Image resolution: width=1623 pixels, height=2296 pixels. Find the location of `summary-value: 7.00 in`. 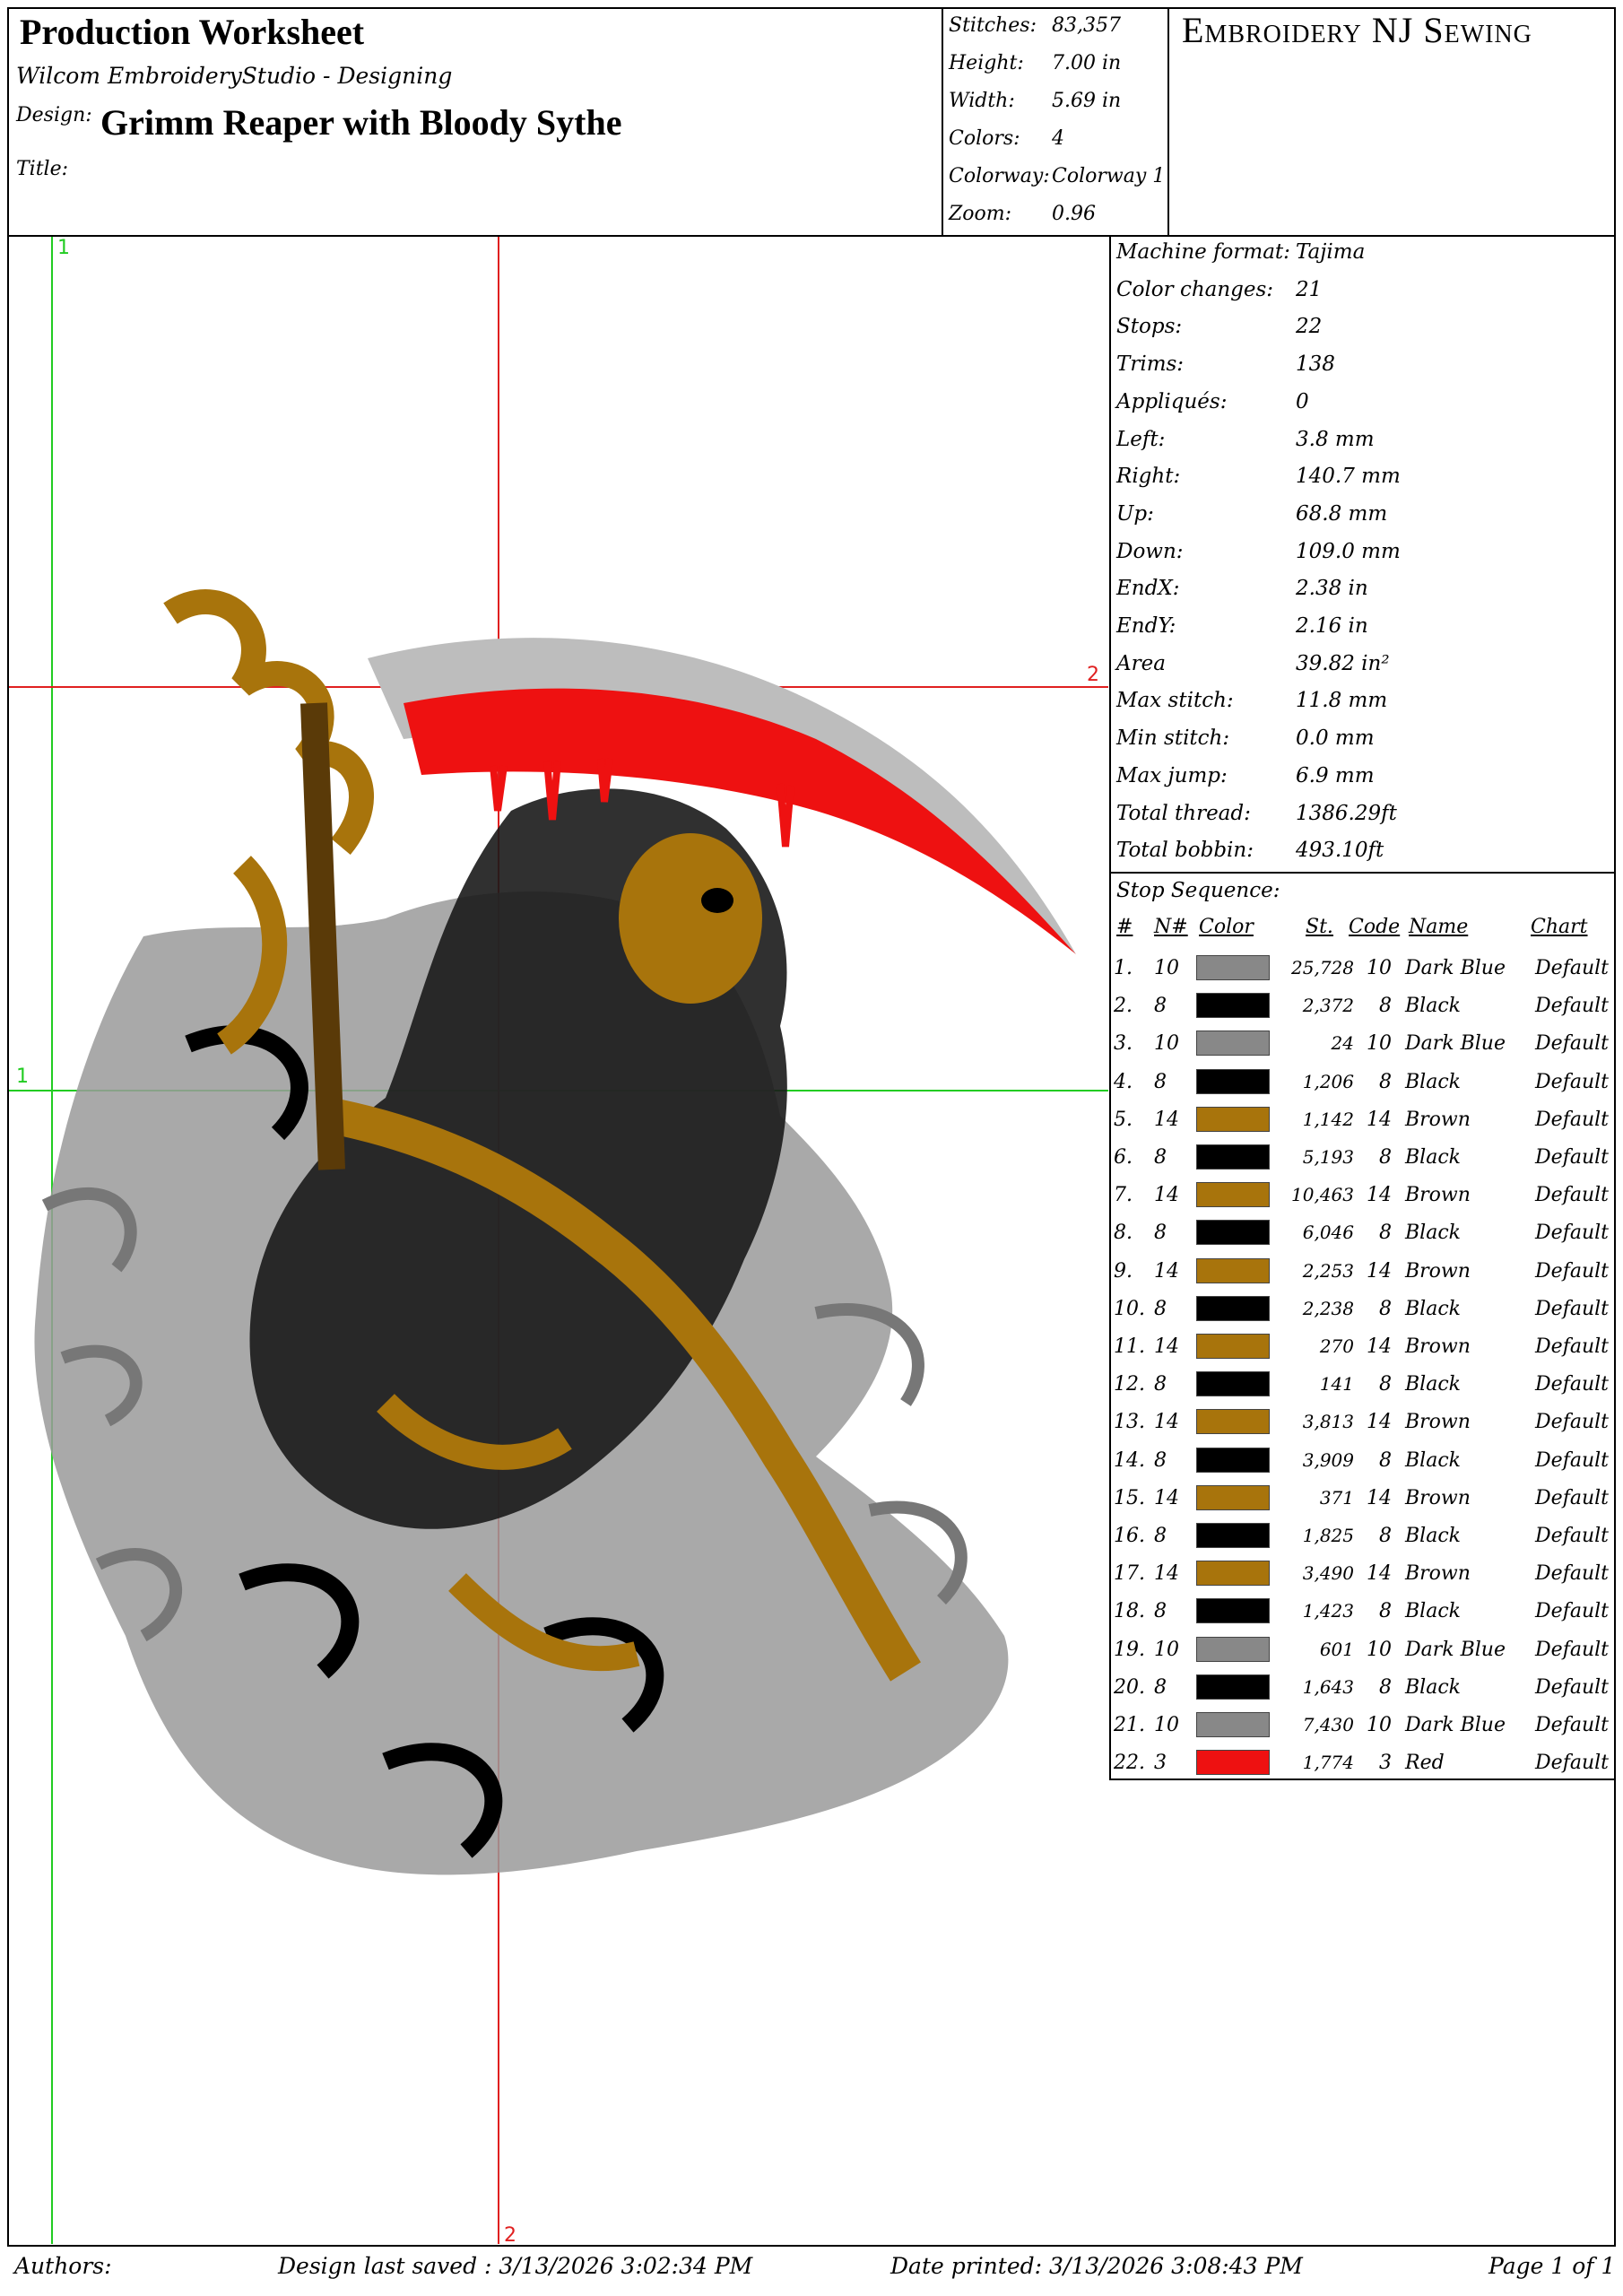

summary-value: 7.00 in is located at coordinates (1087, 63).